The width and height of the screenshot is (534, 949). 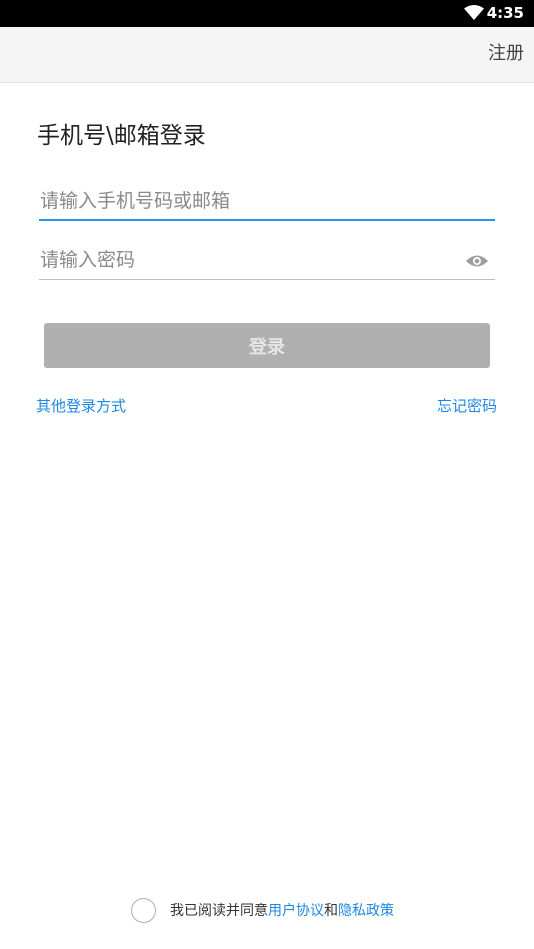 I want to click on password-input, so click(x=249, y=260).